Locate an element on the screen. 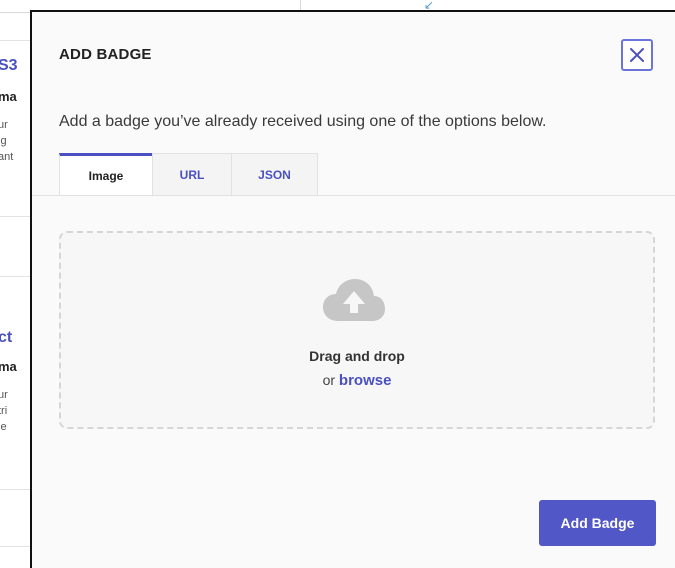 Image resolution: width=675 pixels, height=568 pixels. background-card-text: tri is located at coordinates (4, 411).